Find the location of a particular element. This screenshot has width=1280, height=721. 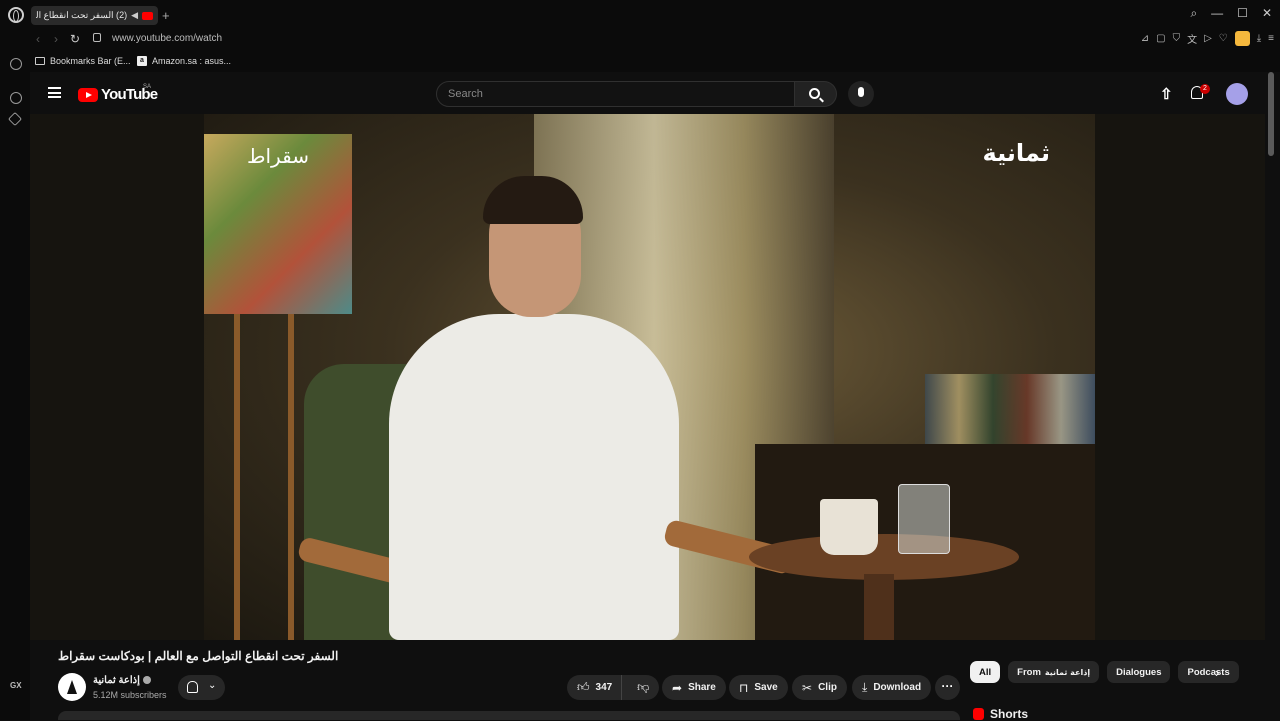

gx-label: GX is located at coordinates (16, 685).